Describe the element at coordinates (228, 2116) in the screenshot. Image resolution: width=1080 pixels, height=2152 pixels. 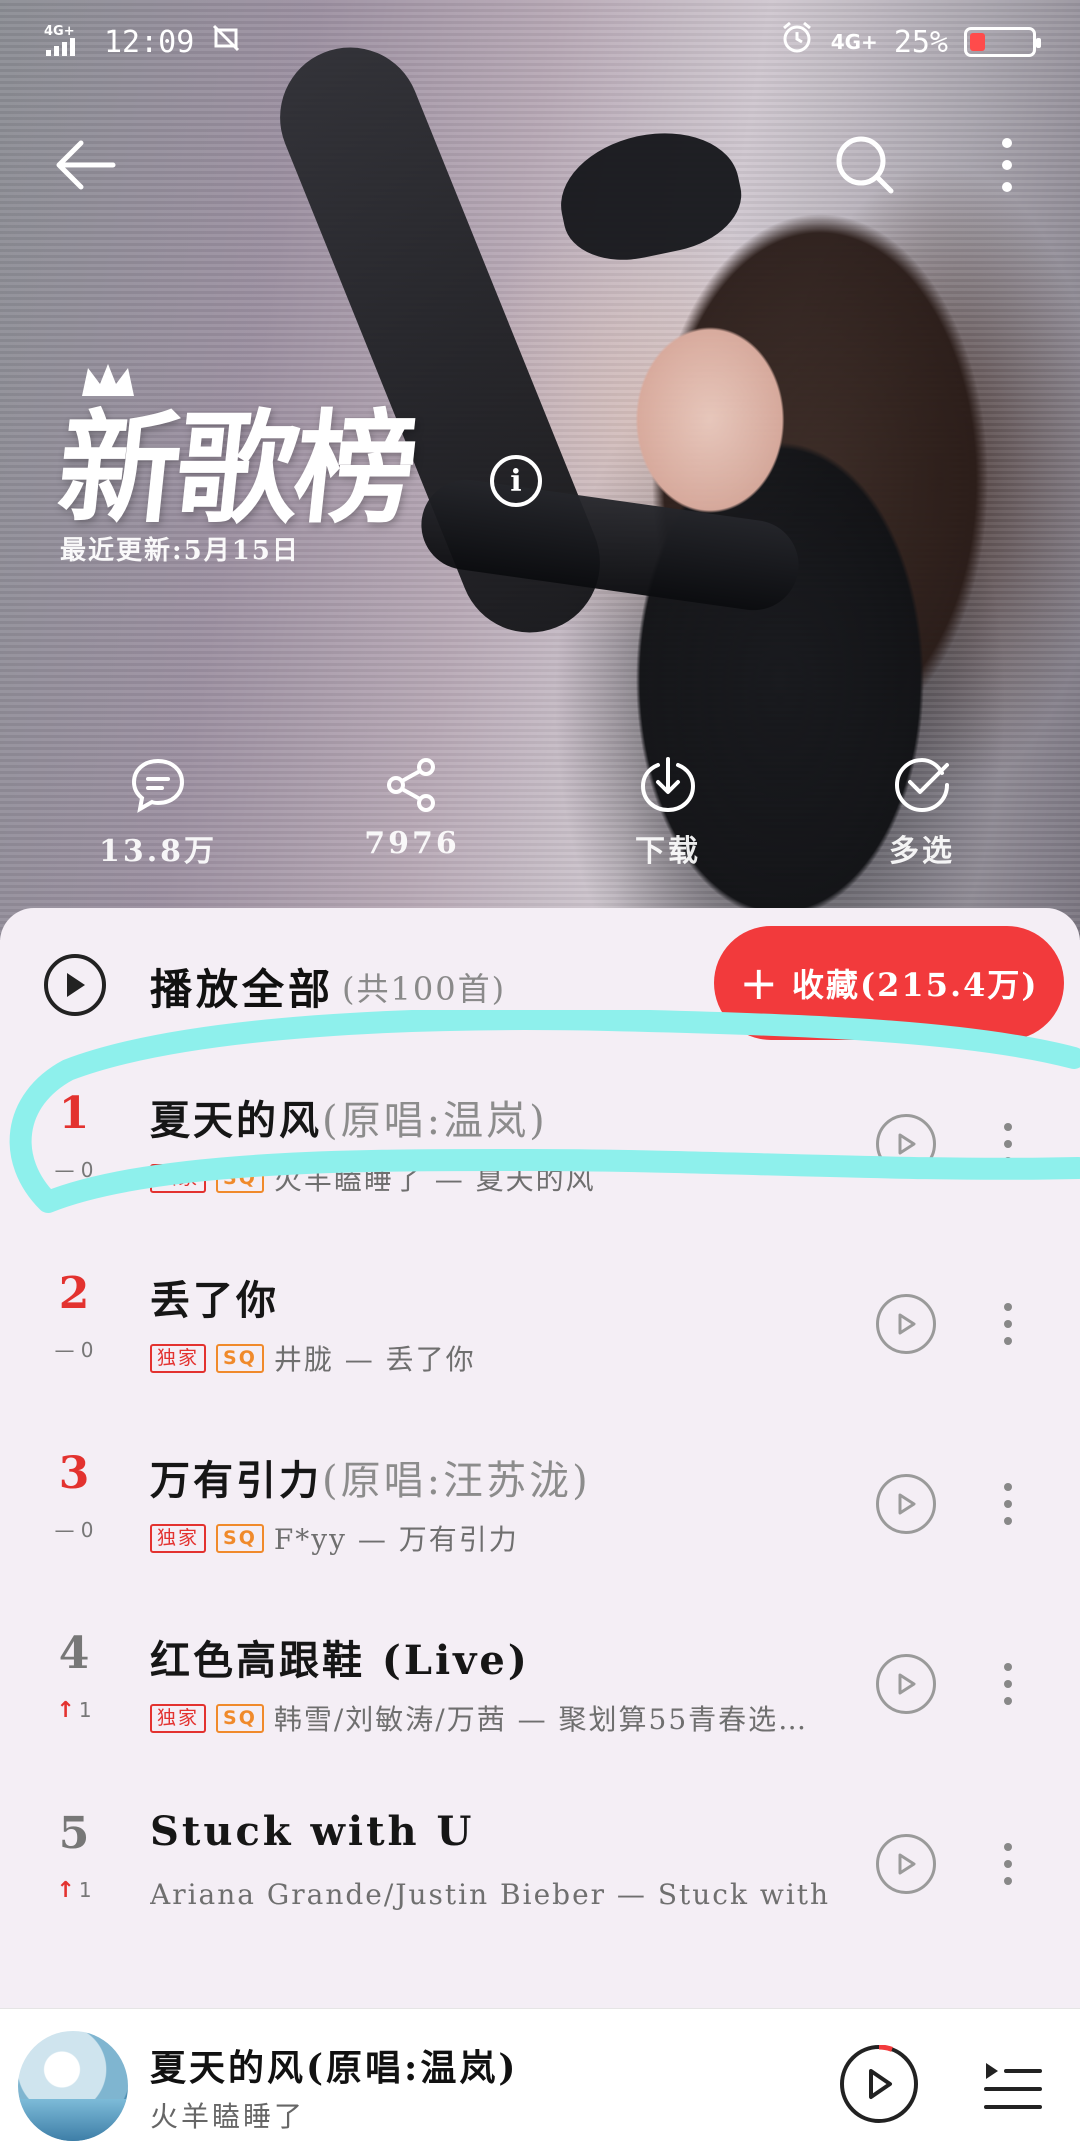
I see `now-playing-artist: 火羊瞌睡了` at that location.